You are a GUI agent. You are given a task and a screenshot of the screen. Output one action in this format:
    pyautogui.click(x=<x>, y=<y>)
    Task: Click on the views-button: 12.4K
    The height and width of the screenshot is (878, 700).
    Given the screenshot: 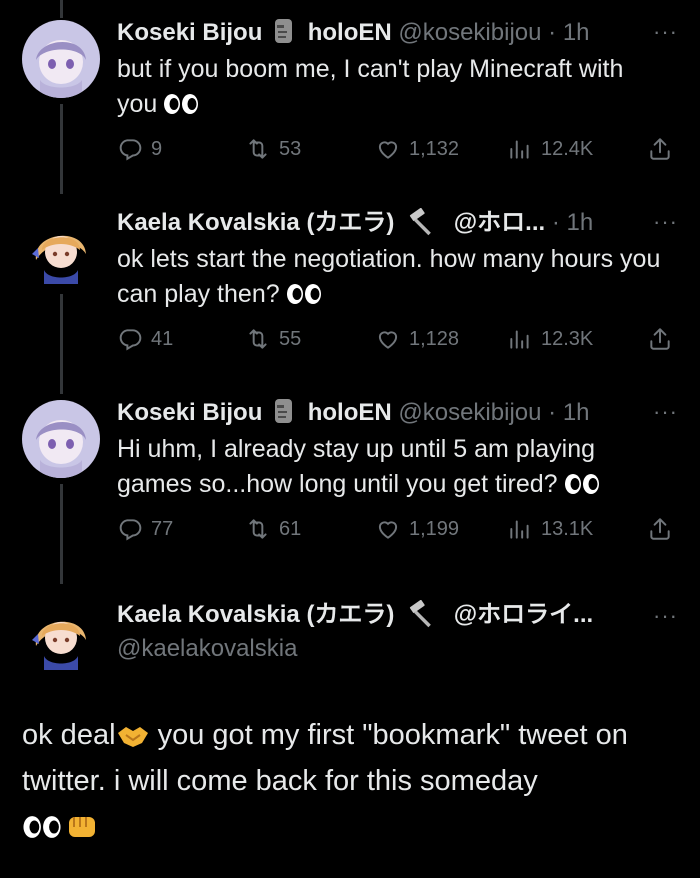 What is the action you would take?
    pyautogui.click(x=550, y=149)
    